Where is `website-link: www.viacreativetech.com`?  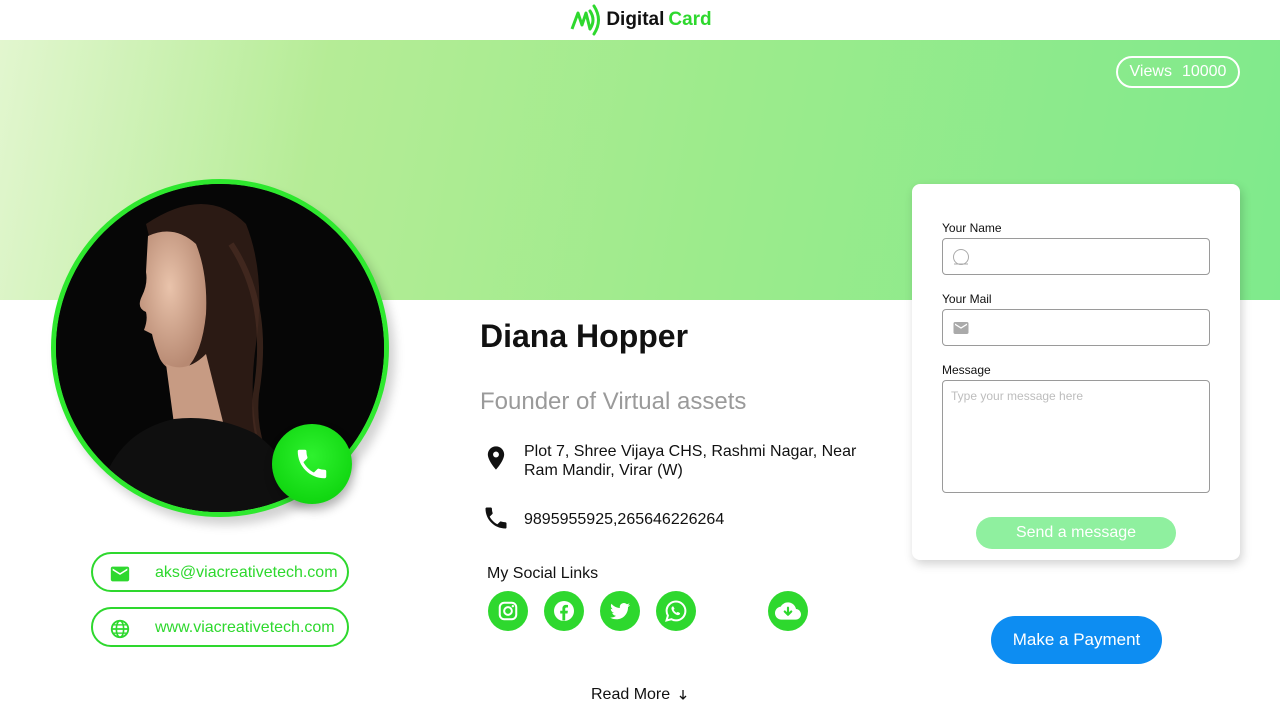 website-link: www.viacreativetech.com is located at coordinates (220, 627).